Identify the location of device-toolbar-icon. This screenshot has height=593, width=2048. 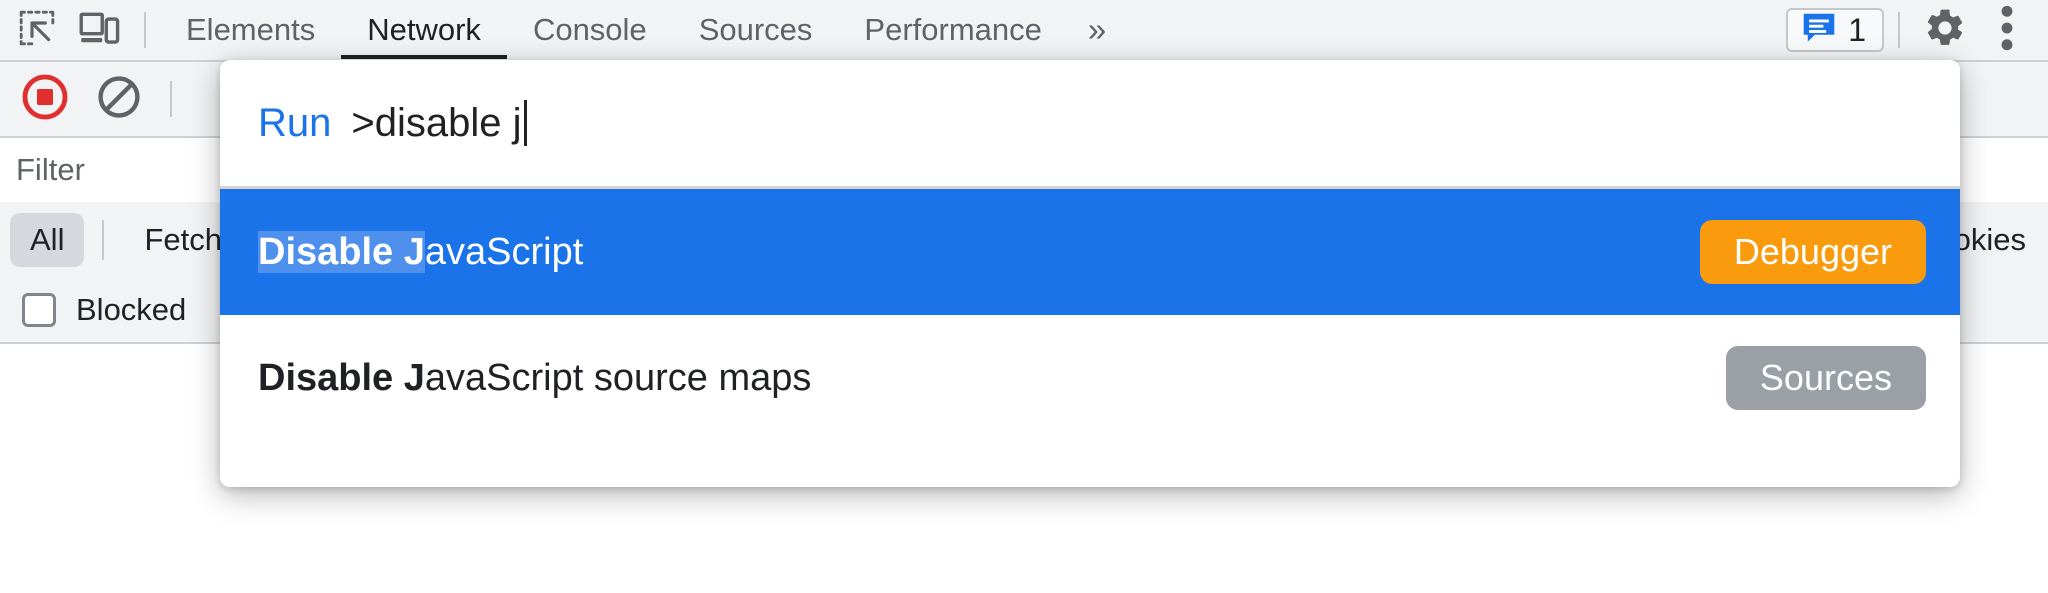
(99, 30).